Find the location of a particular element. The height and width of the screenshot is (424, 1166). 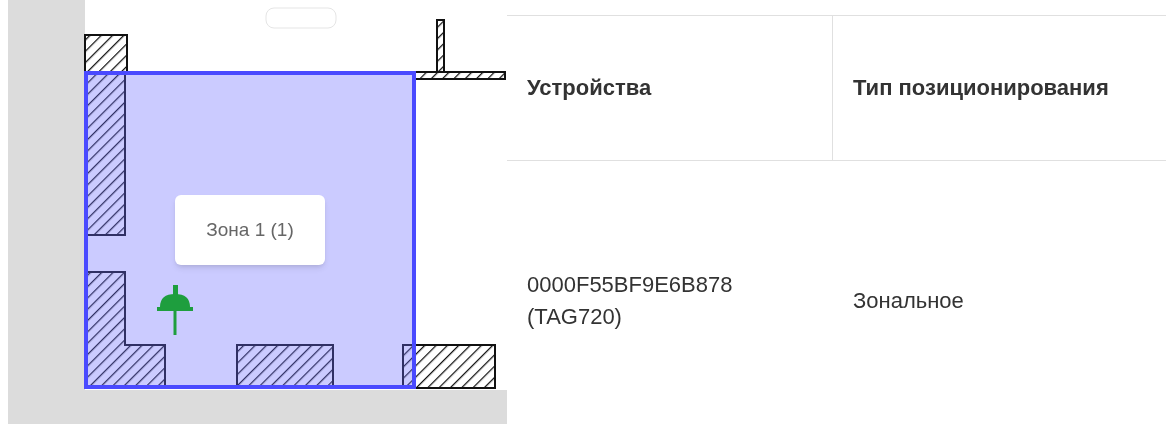

map-control is located at coordinates (301, 18).